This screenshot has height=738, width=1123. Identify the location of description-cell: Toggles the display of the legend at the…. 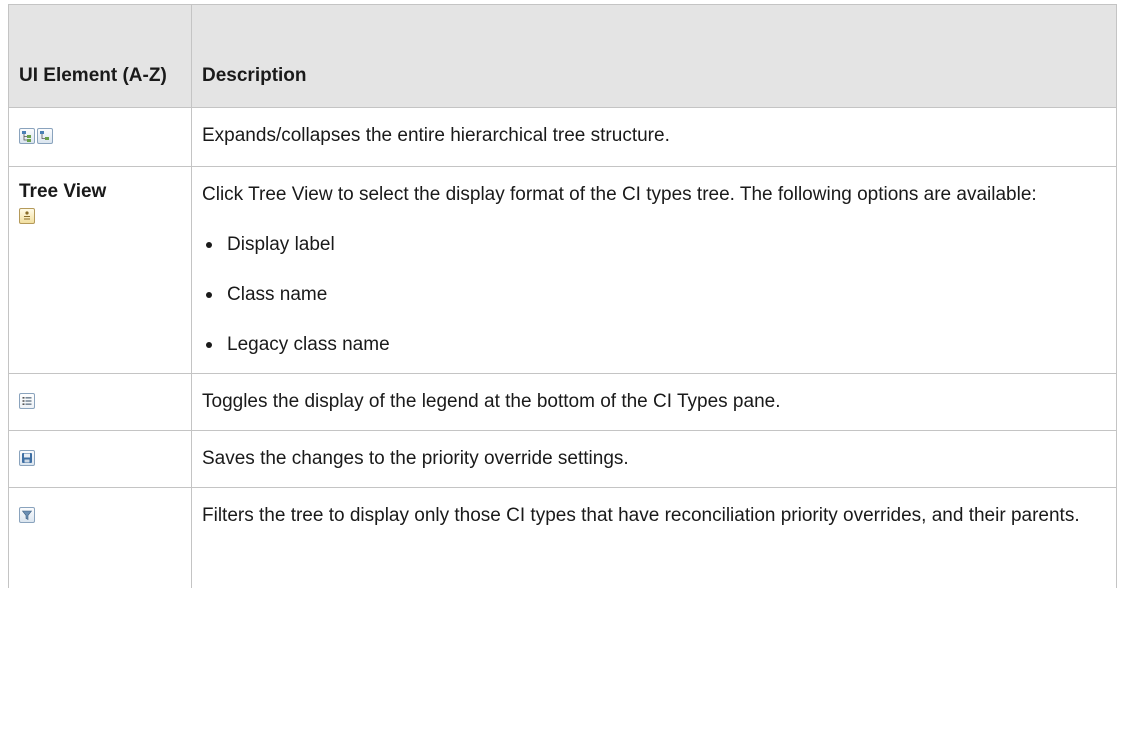
(654, 402).